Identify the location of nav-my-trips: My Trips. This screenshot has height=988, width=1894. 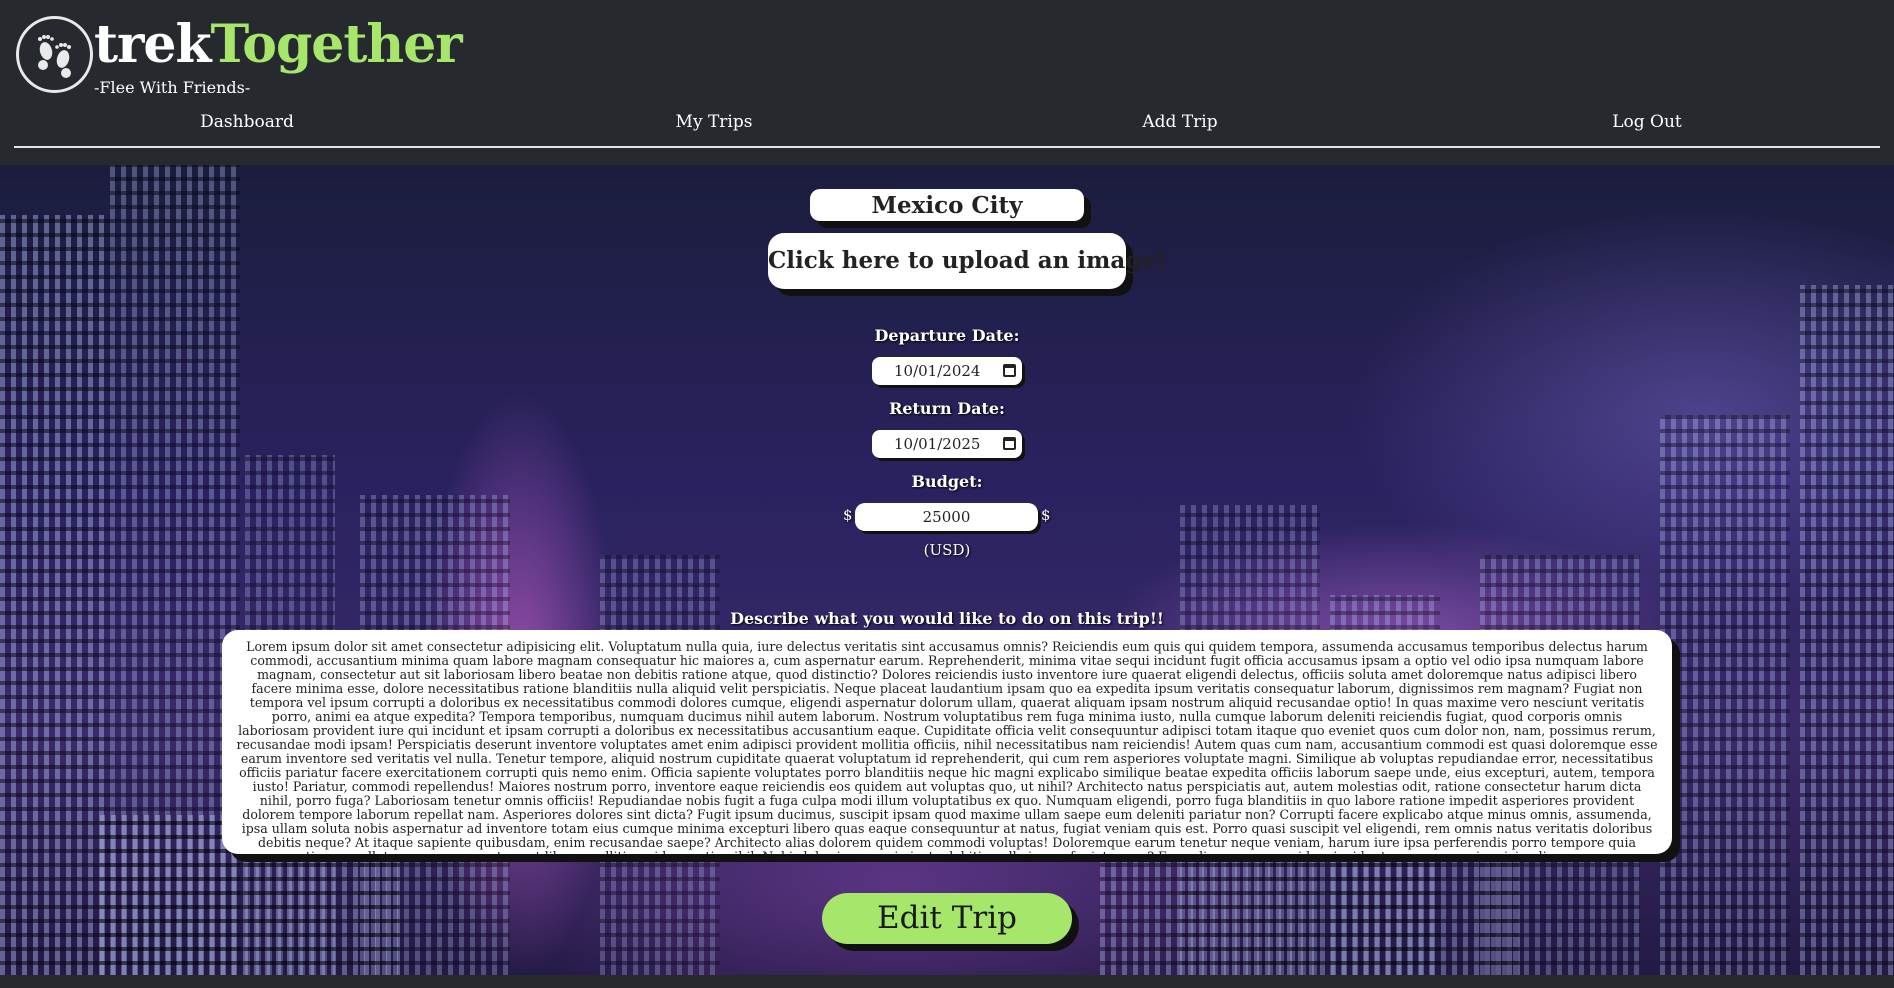
(714, 122).